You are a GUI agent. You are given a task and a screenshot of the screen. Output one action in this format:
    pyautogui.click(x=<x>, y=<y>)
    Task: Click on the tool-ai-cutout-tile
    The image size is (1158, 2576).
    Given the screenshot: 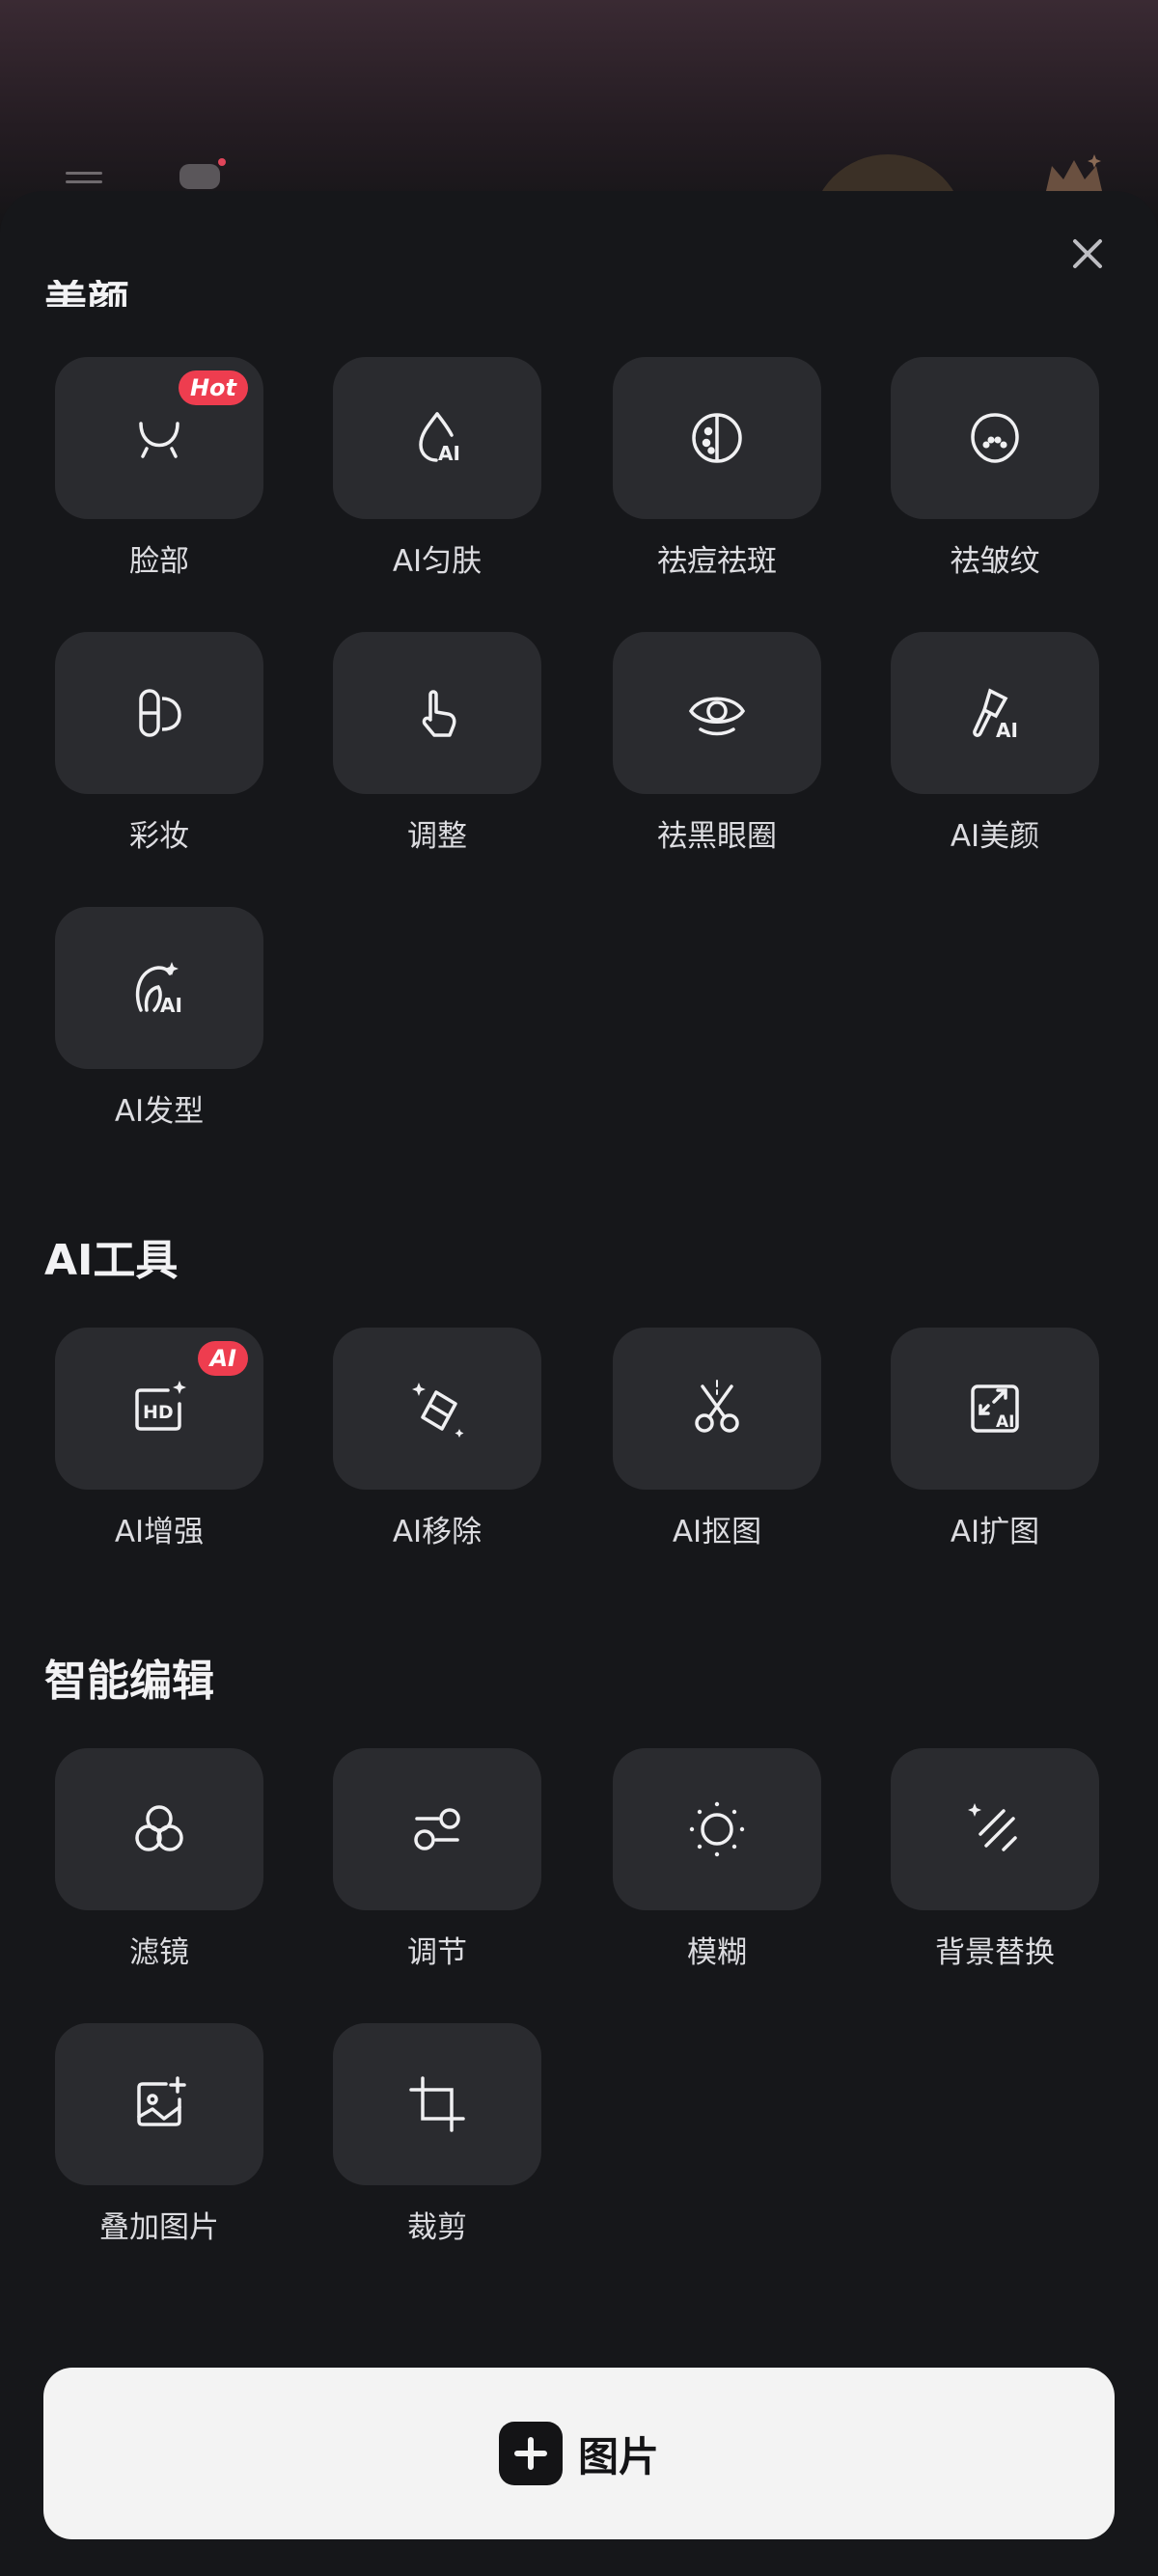 What is the action you would take?
    pyautogui.click(x=717, y=1409)
    